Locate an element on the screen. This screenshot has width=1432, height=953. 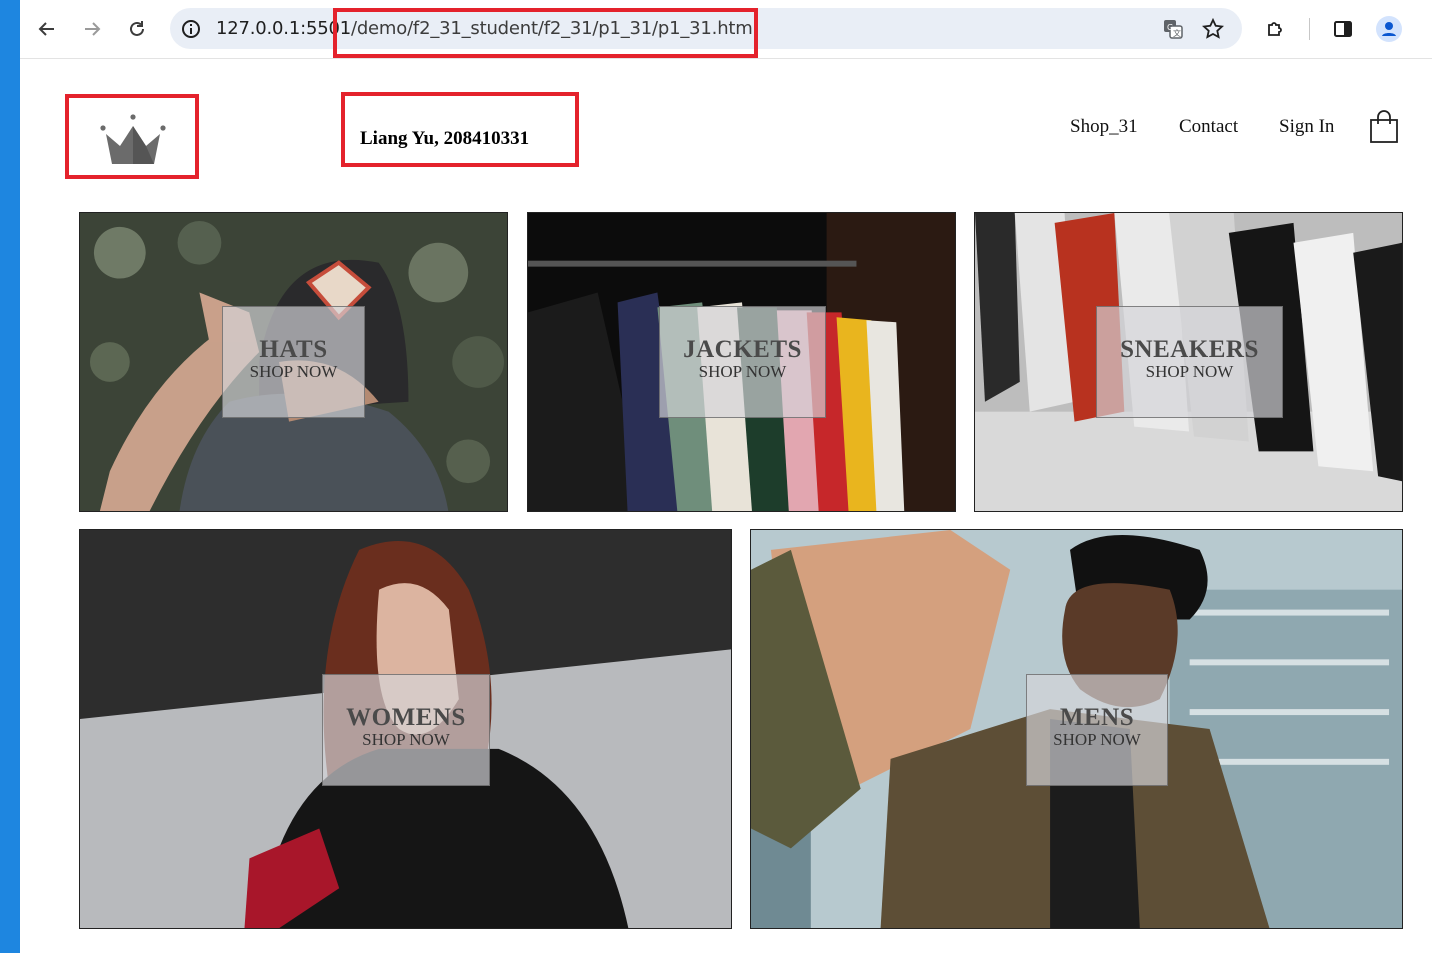
womens-label-box: WOMENS SHOP NOW is located at coordinates (406, 730).